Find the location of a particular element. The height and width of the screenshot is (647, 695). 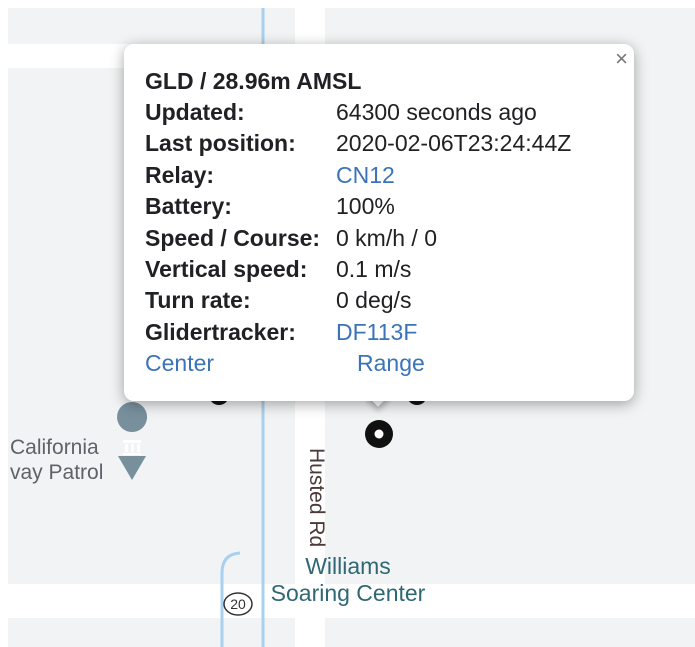

info-key: Updated: is located at coordinates (195, 112).